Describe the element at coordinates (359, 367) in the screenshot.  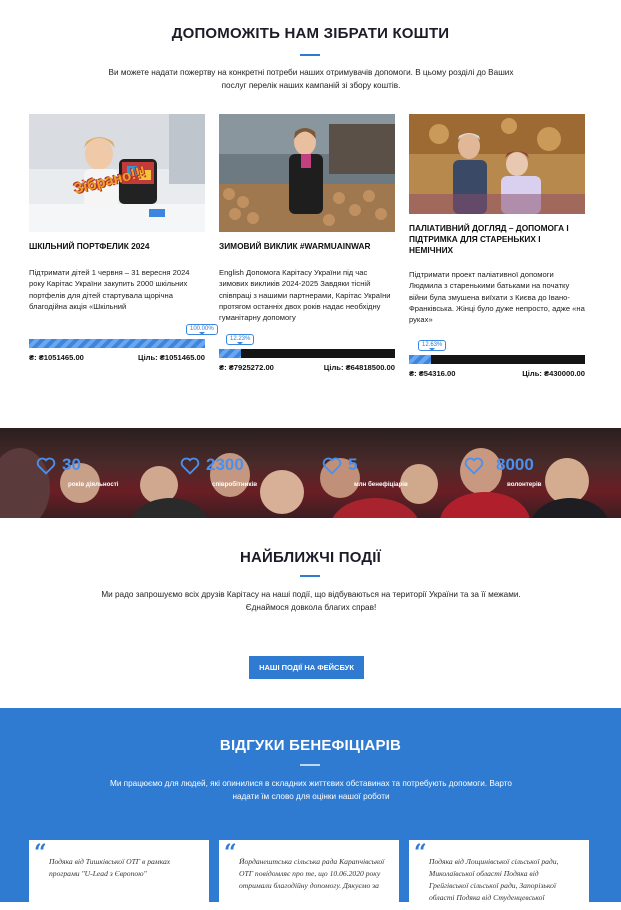
I see `goal-amount: Ціль: ₴64818500.00` at that location.